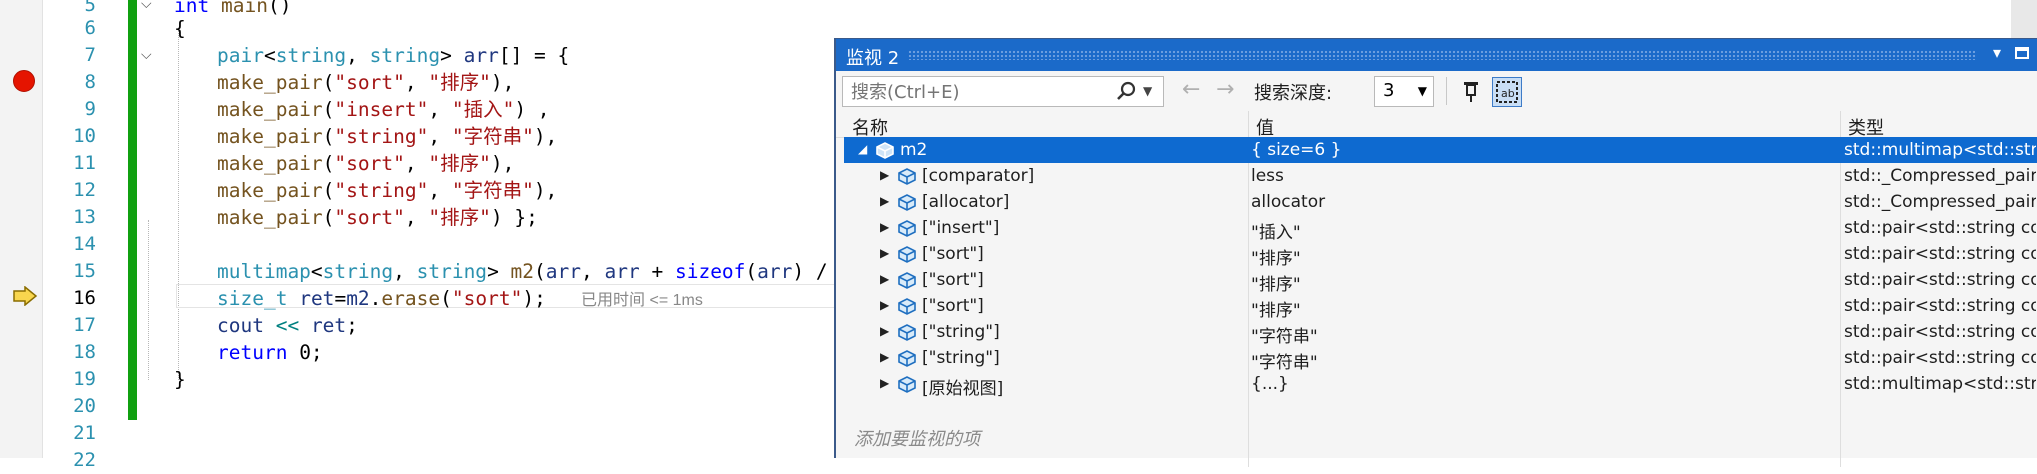 The height and width of the screenshot is (474, 2037). Describe the element at coordinates (1191, 89) in the screenshot. I see `search-previous-icon: ←` at that location.